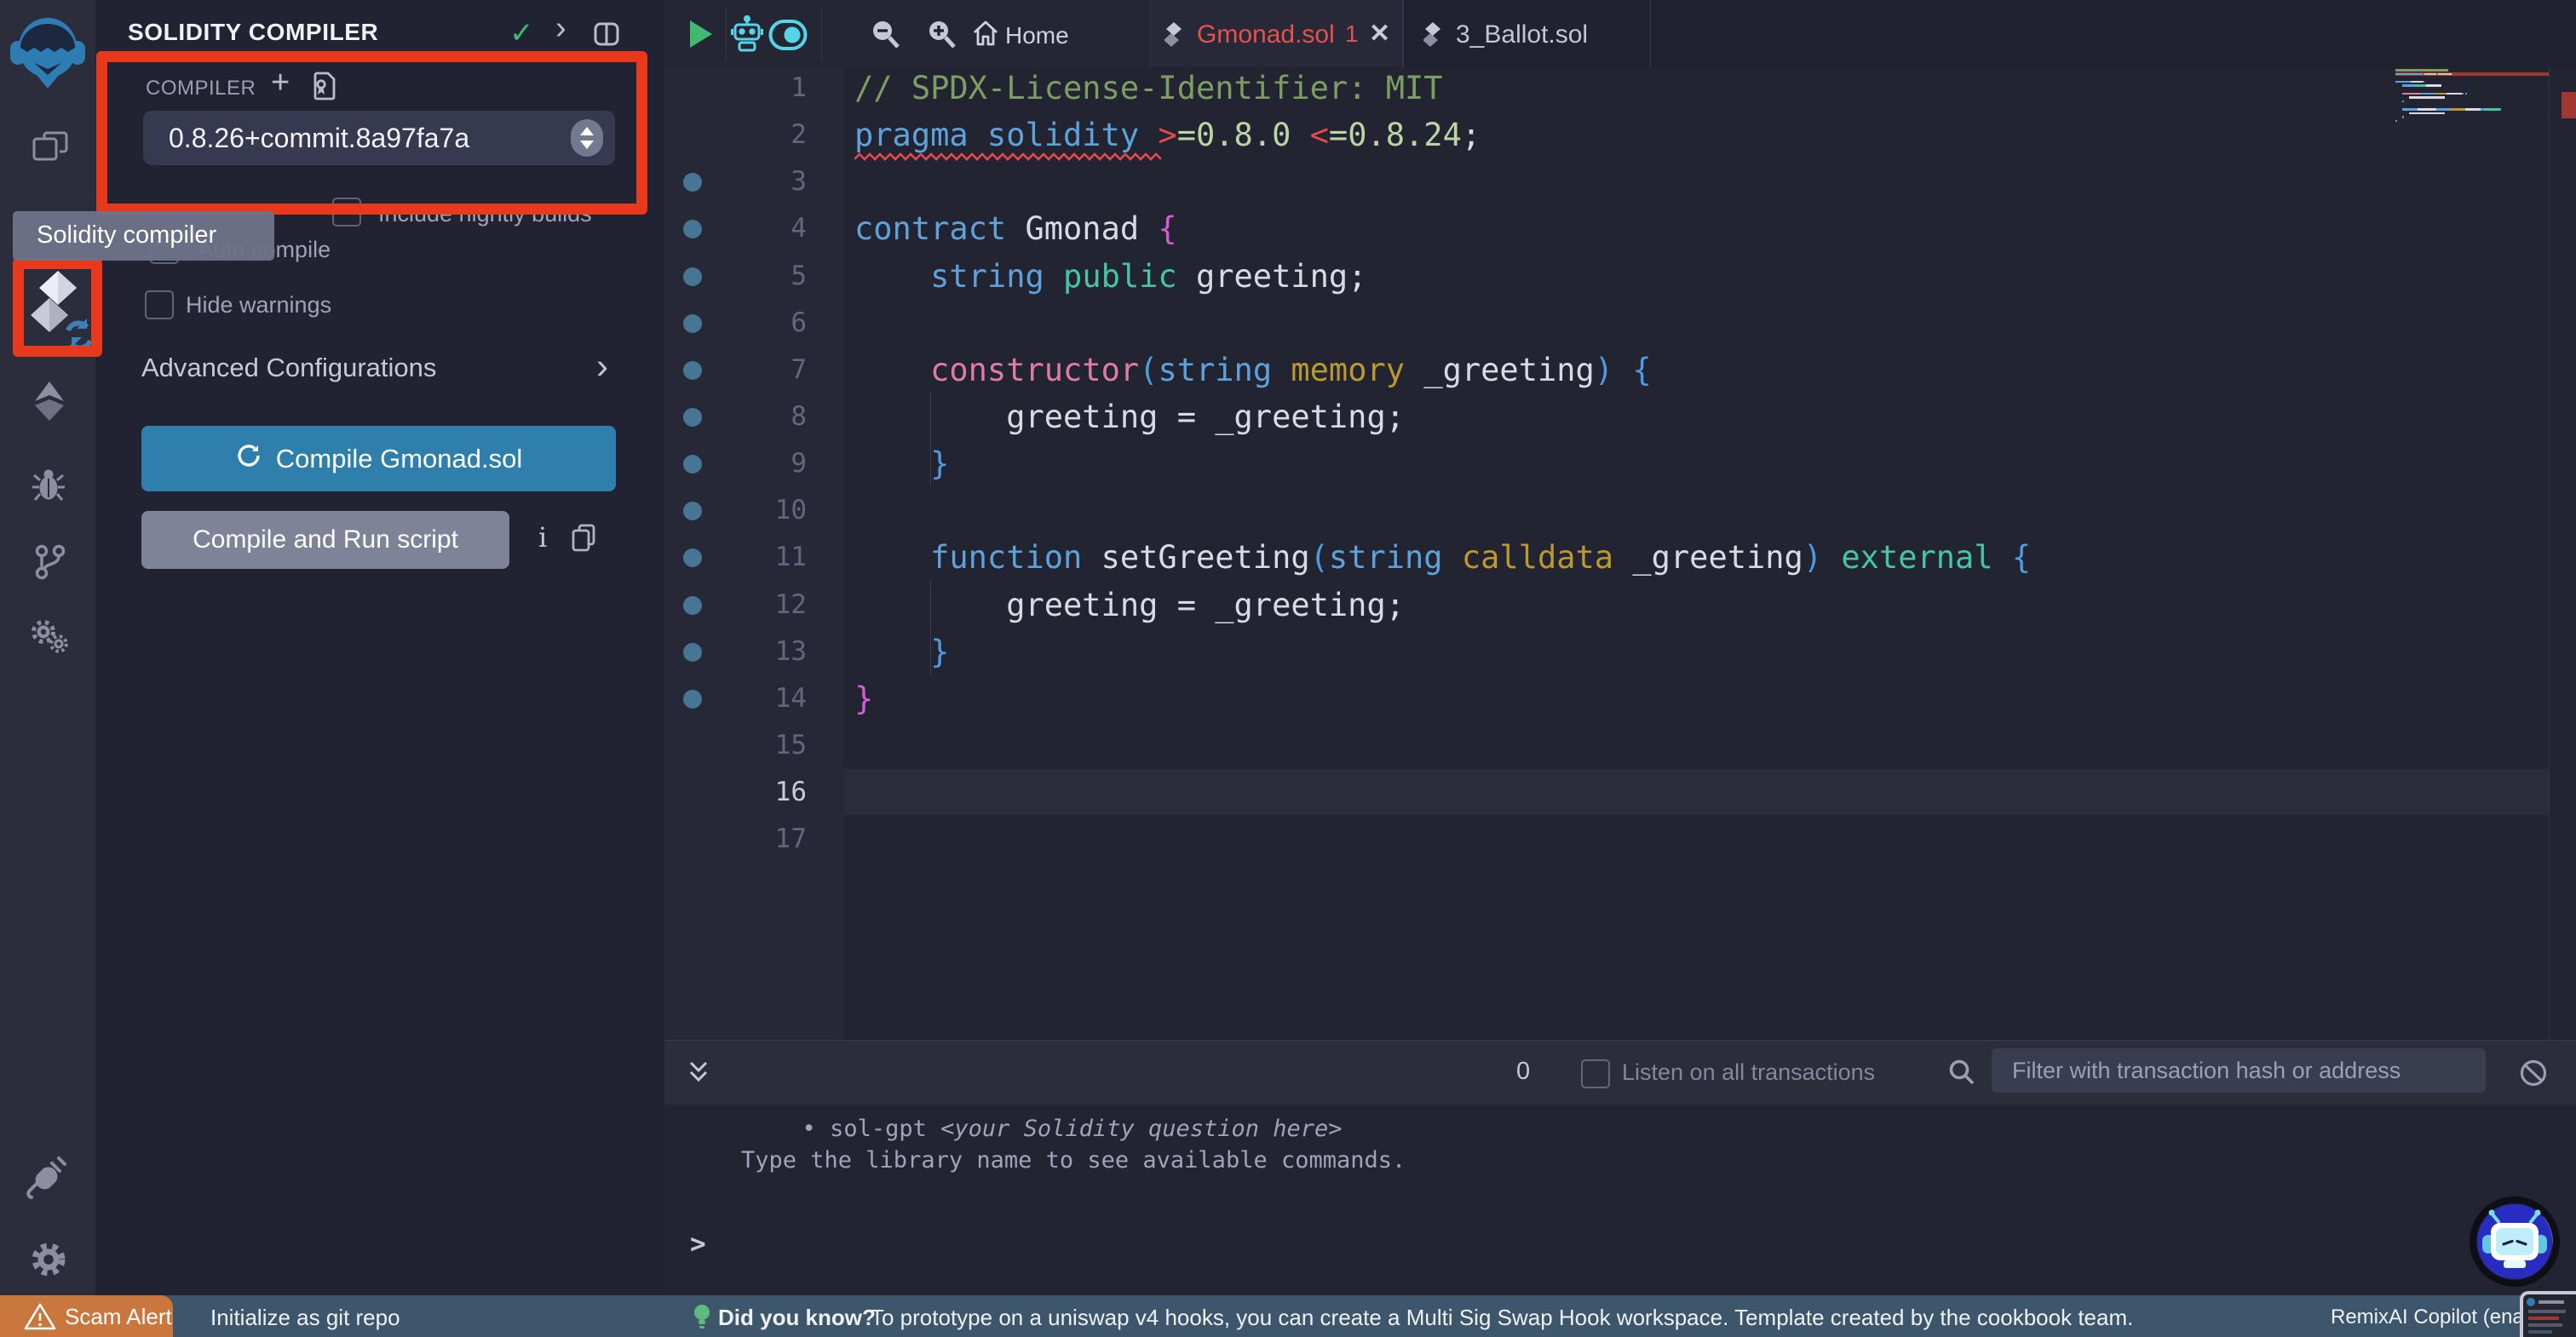 This screenshot has width=2576, height=1337. I want to click on zoom-in-icon, so click(942, 36).